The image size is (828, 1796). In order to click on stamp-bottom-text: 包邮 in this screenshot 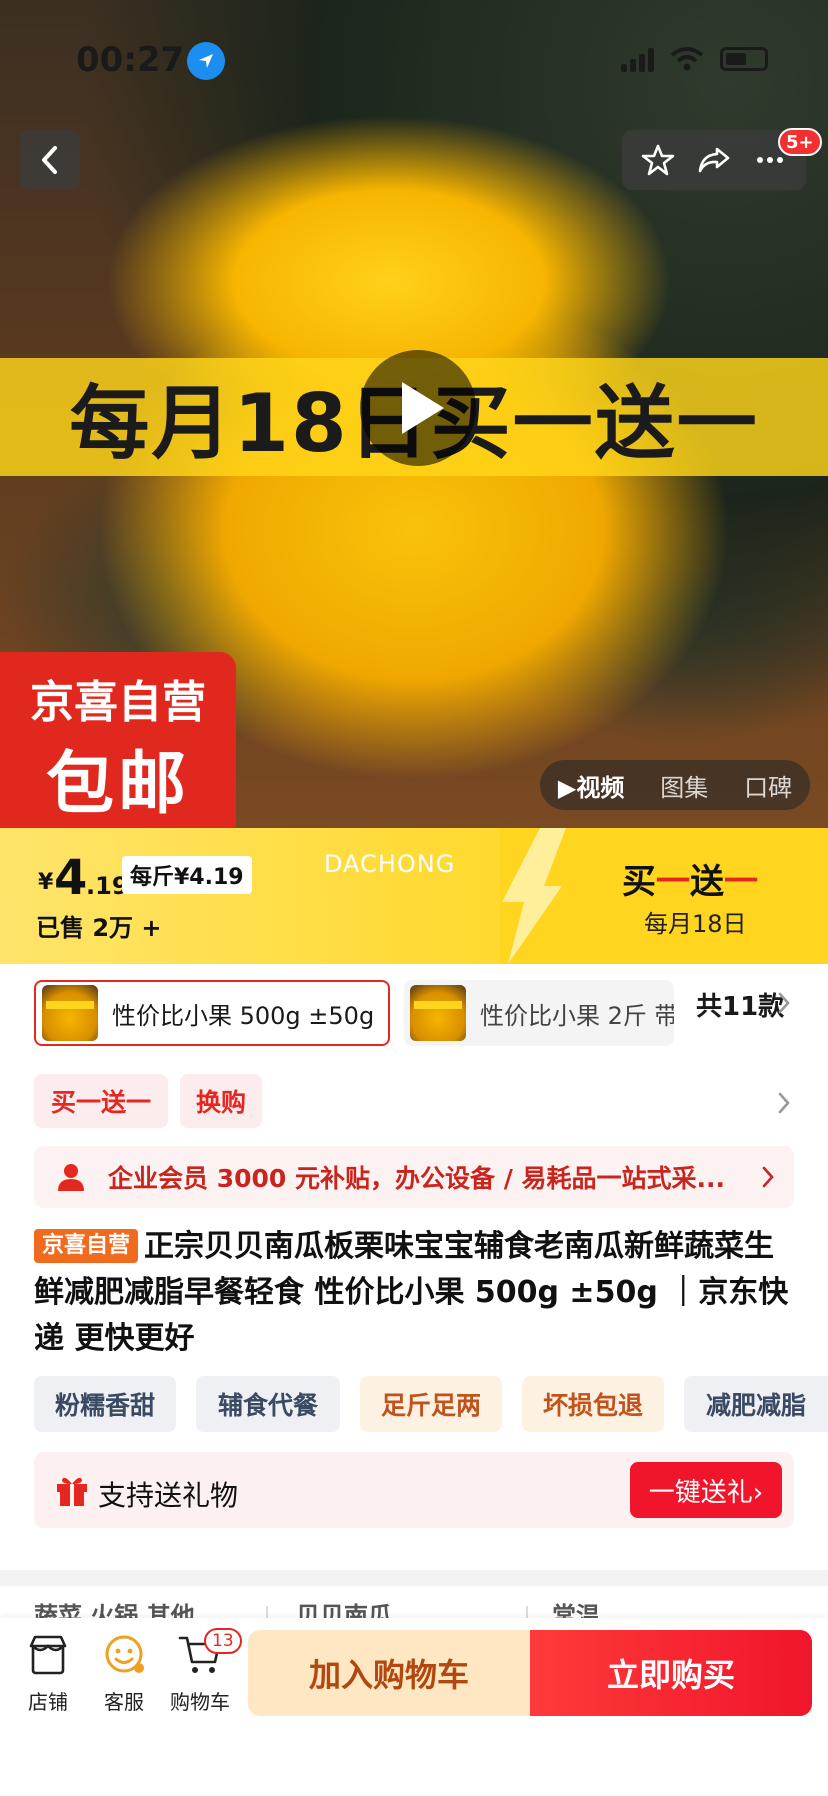, I will do `click(117, 784)`.